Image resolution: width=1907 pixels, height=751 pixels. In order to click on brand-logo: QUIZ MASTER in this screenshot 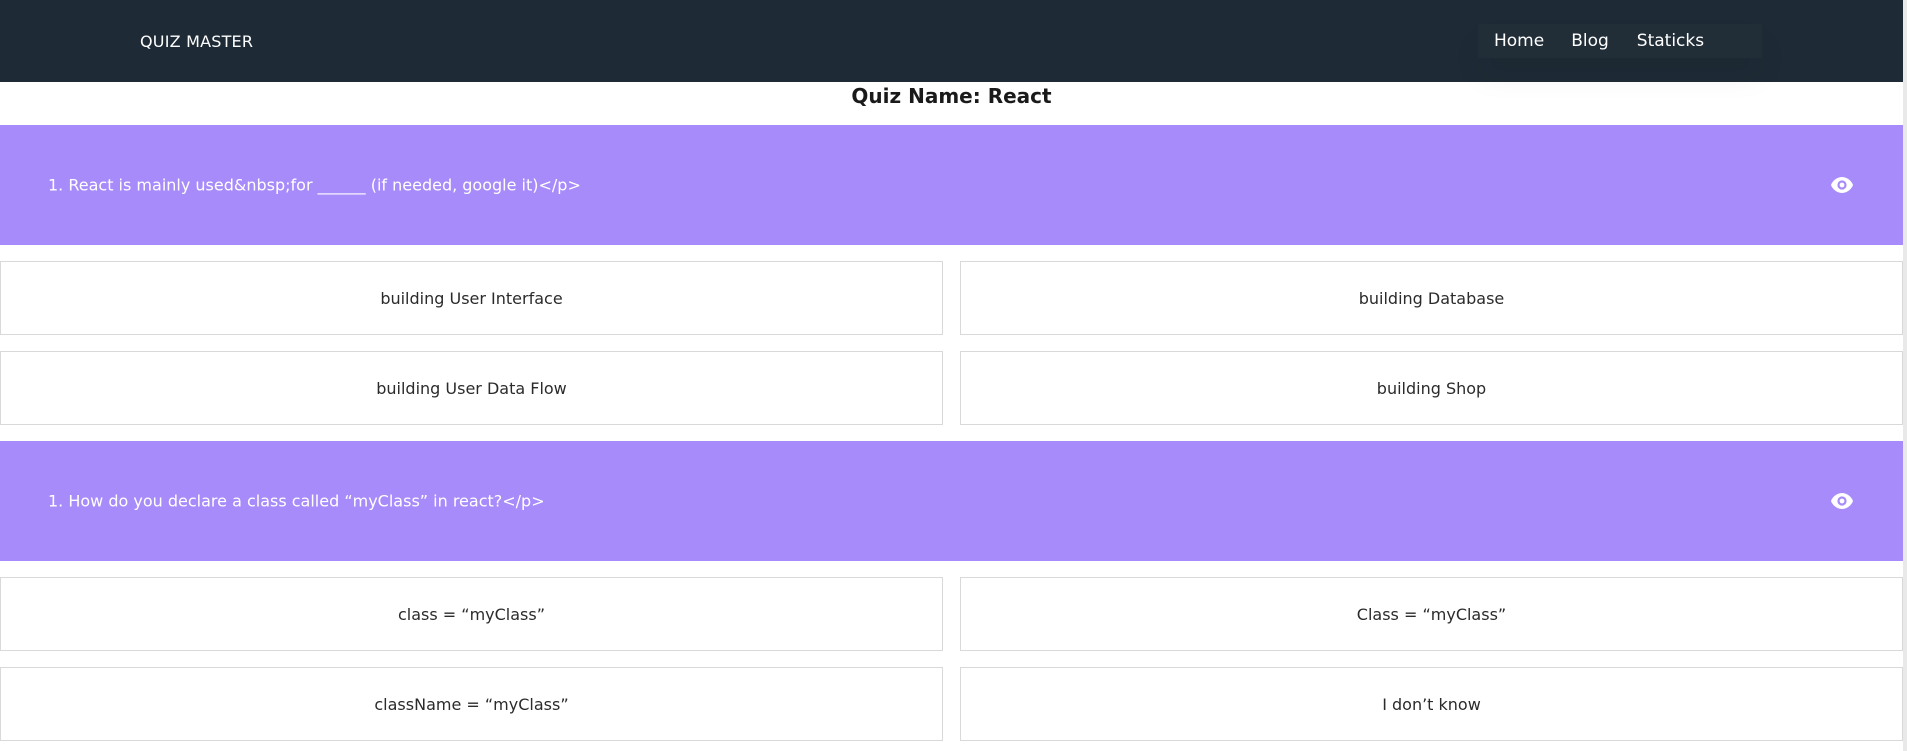, I will do `click(196, 41)`.